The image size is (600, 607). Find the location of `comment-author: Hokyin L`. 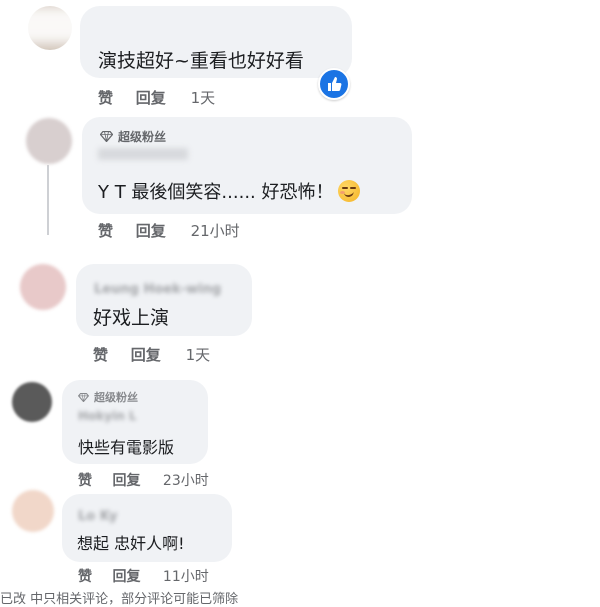

comment-author: Hokyin L is located at coordinates (107, 416).